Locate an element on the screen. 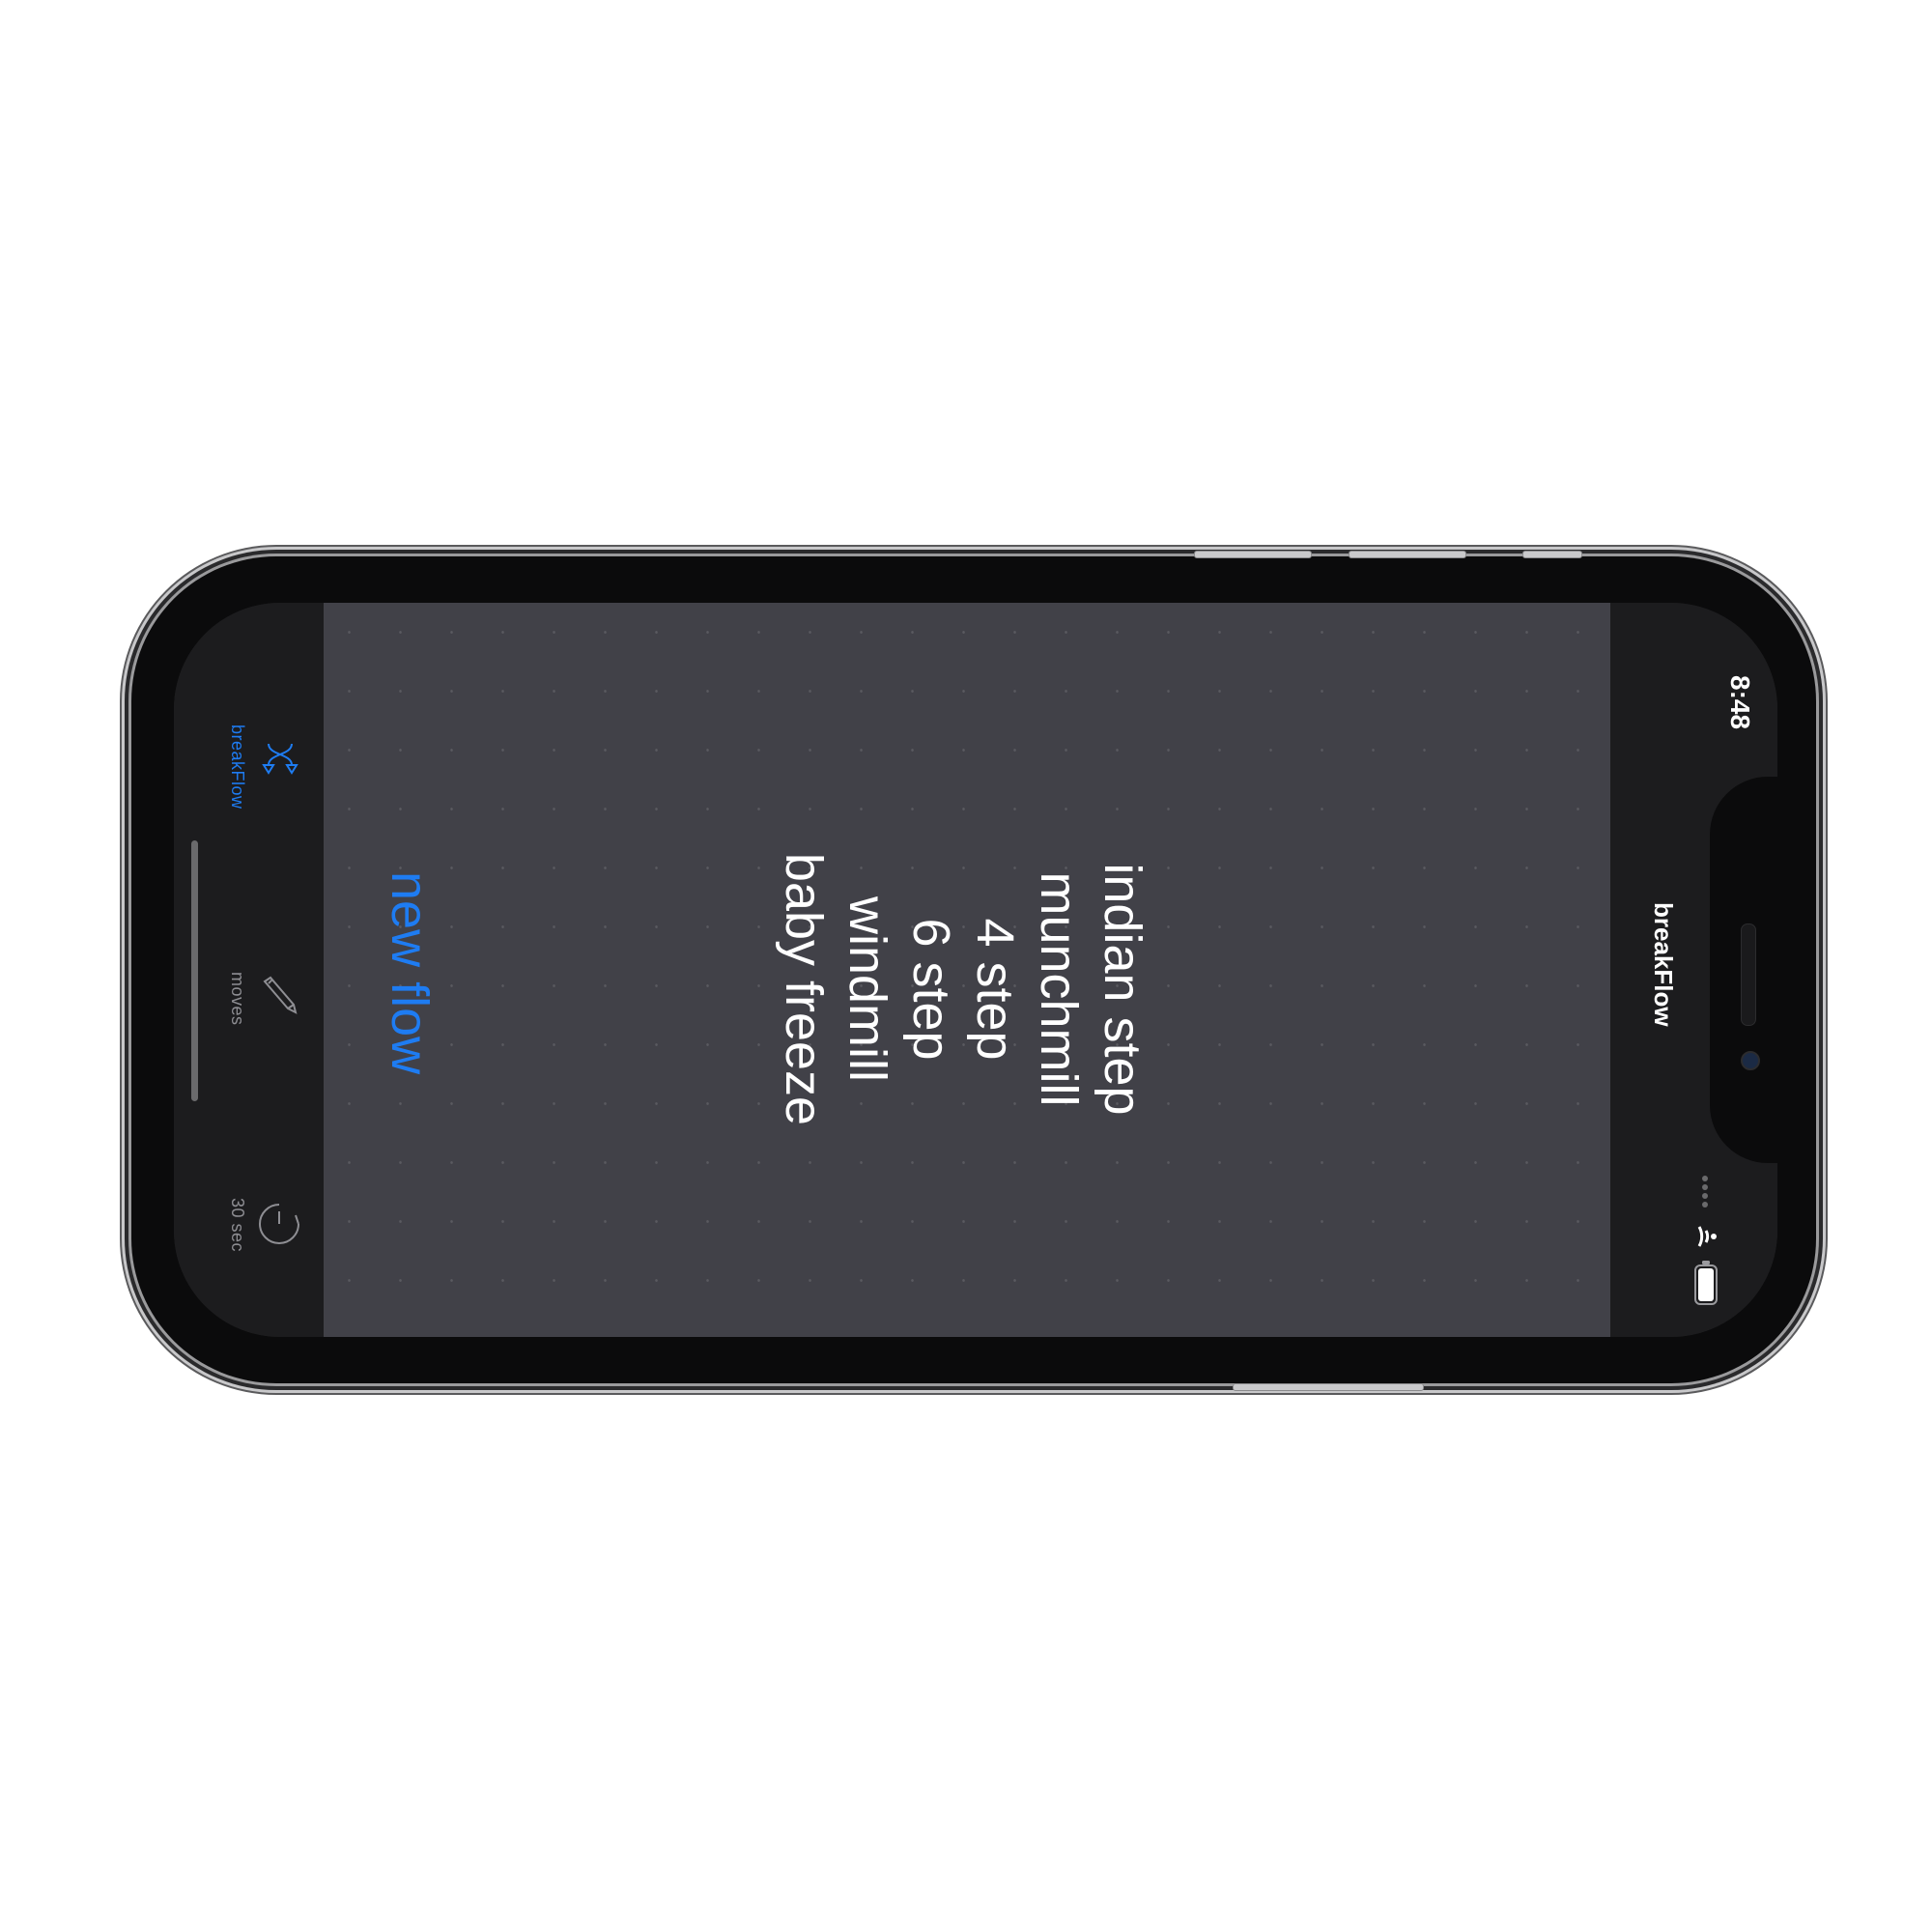 This screenshot has height=1932, width=1932. shuffle-icon is located at coordinates (280, 759).